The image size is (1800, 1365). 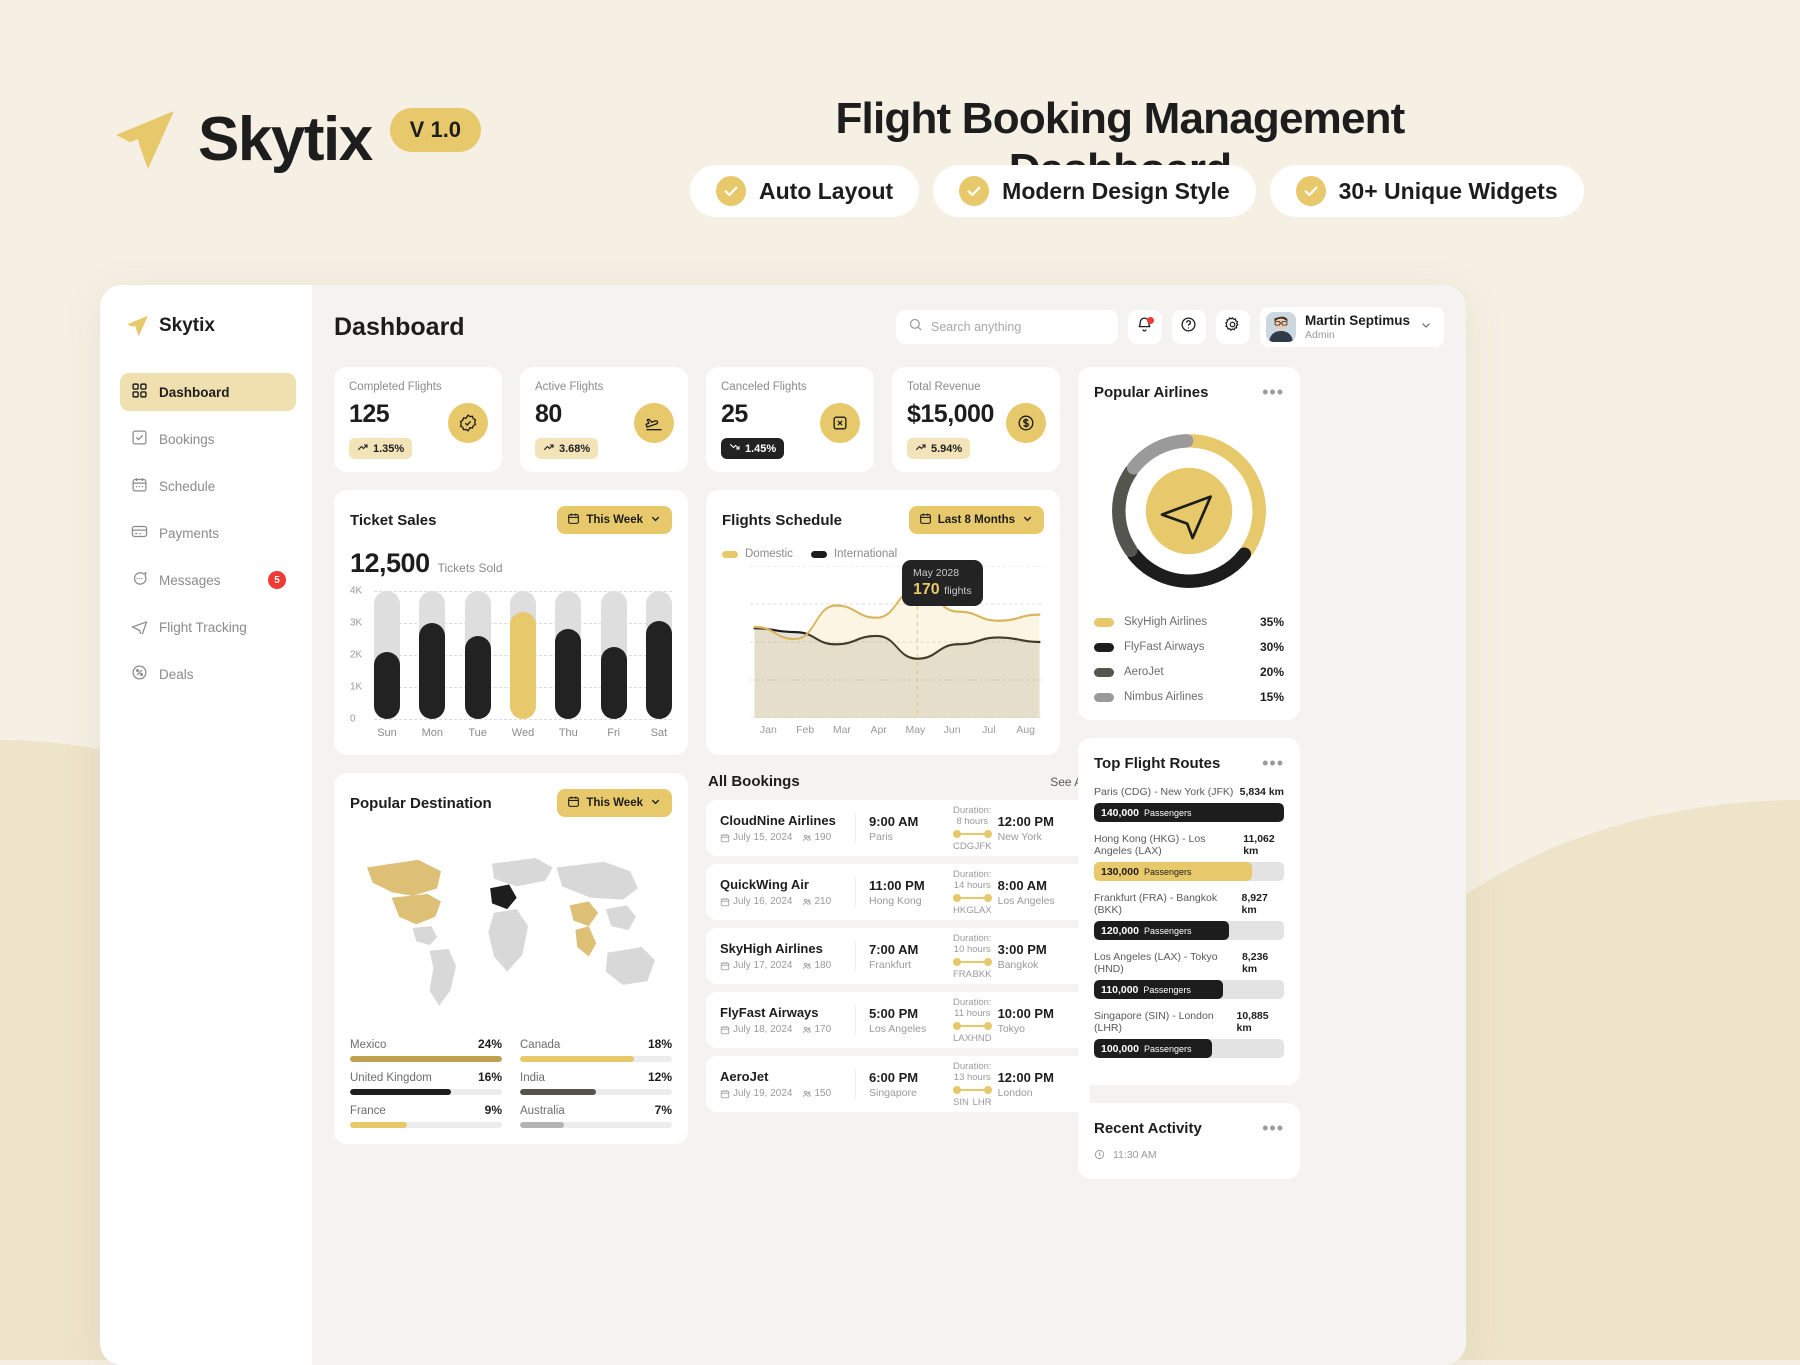 I want to click on top-flight-routes-title: Top Flight Routes, so click(x=1157, y=763).